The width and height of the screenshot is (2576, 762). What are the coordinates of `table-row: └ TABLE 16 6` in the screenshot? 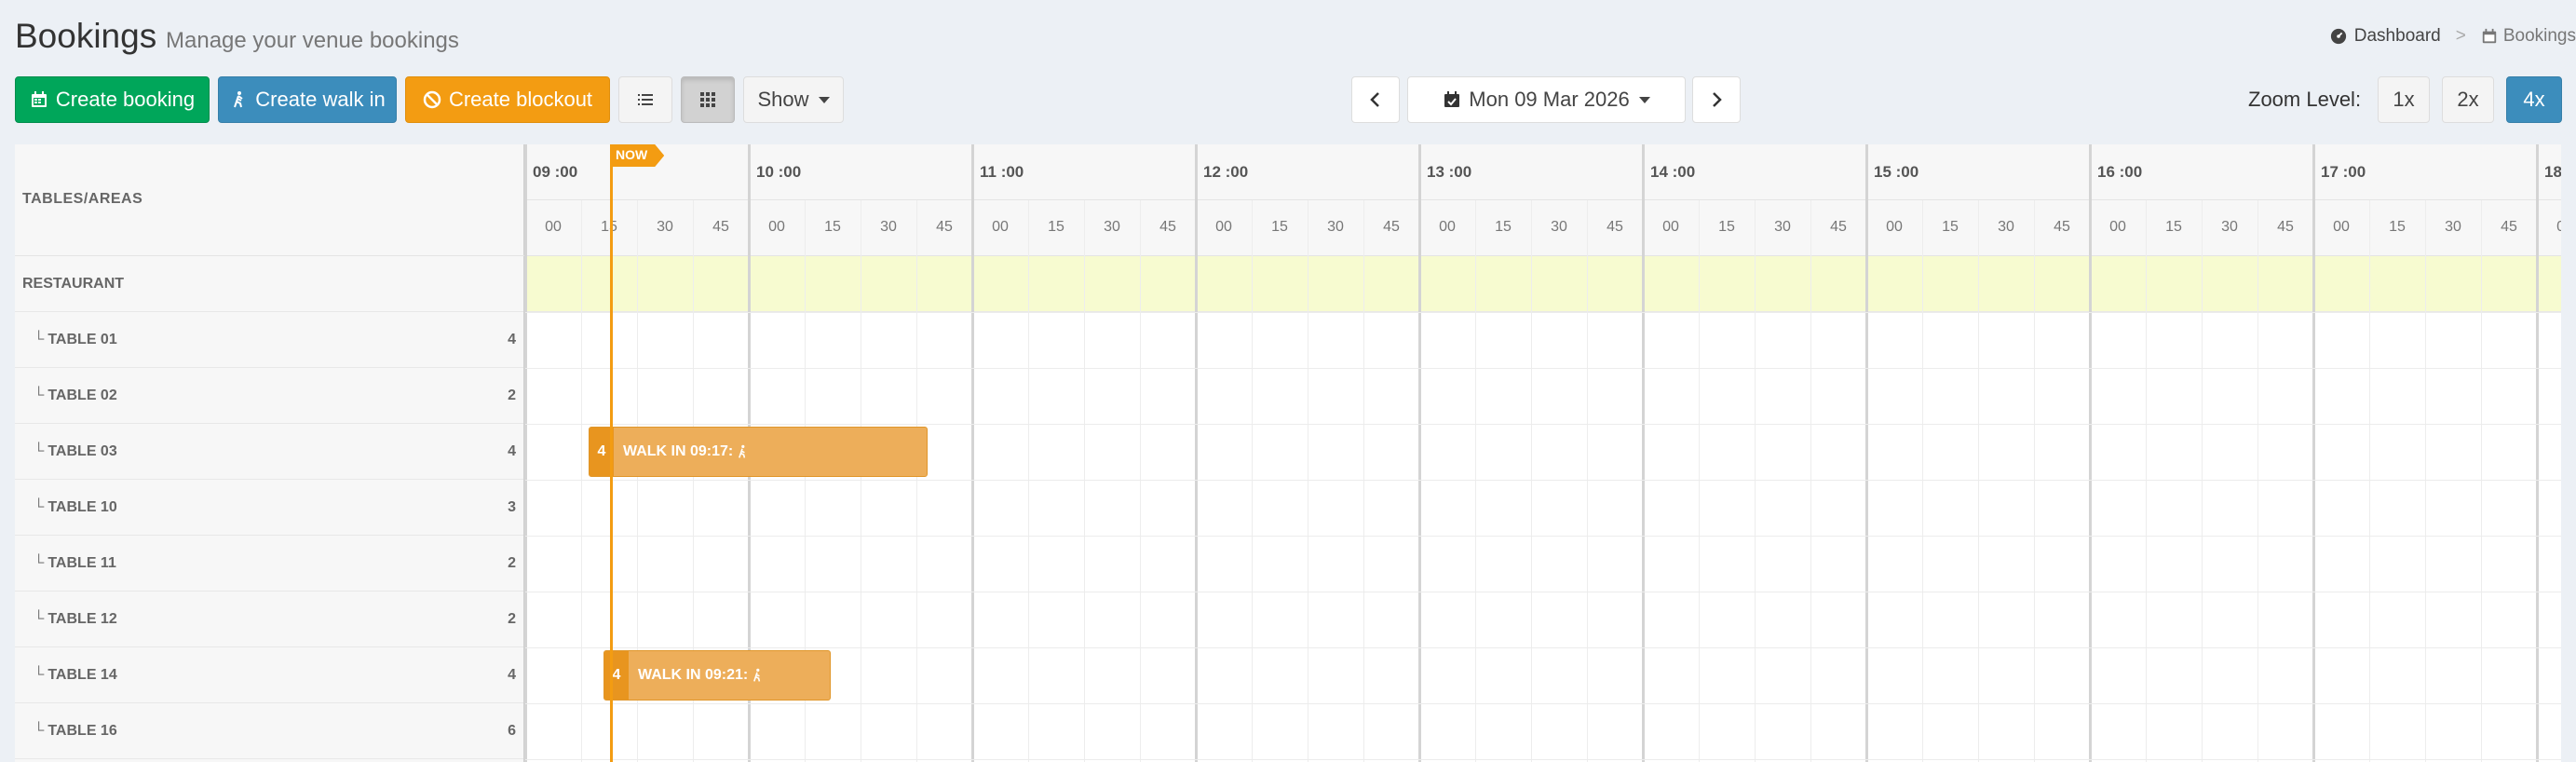 It's located at (269, 731).